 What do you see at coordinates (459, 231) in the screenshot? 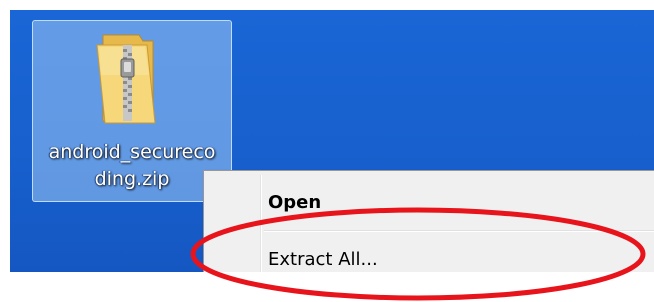
I see `menu-separator-highlight` at bounding box center [459, 231].